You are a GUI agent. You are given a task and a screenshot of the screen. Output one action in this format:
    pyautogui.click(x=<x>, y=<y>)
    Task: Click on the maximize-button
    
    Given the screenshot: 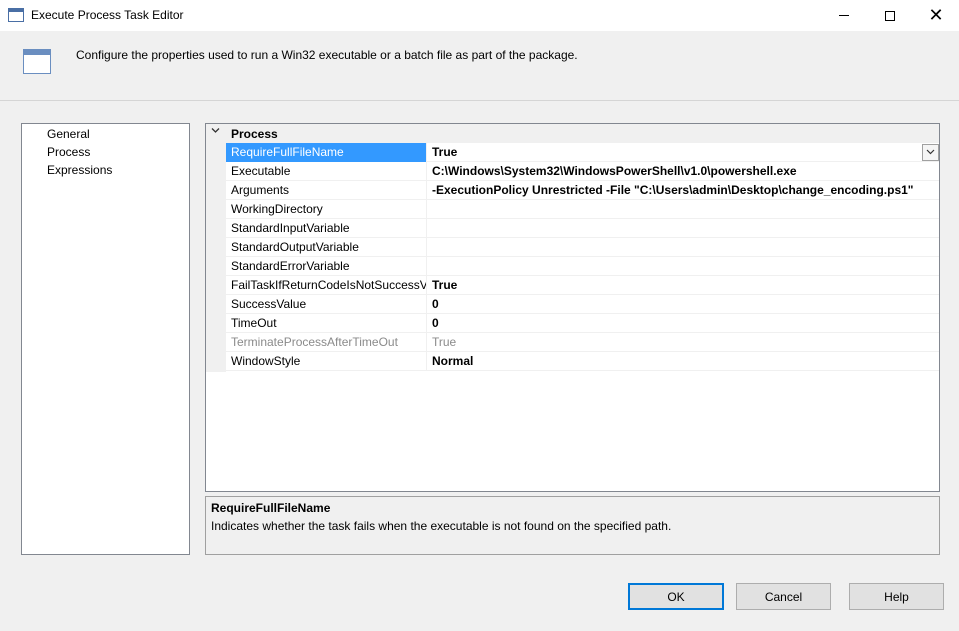 What is the action you would take?
    pyautogui.click(x=890, y=15)
    